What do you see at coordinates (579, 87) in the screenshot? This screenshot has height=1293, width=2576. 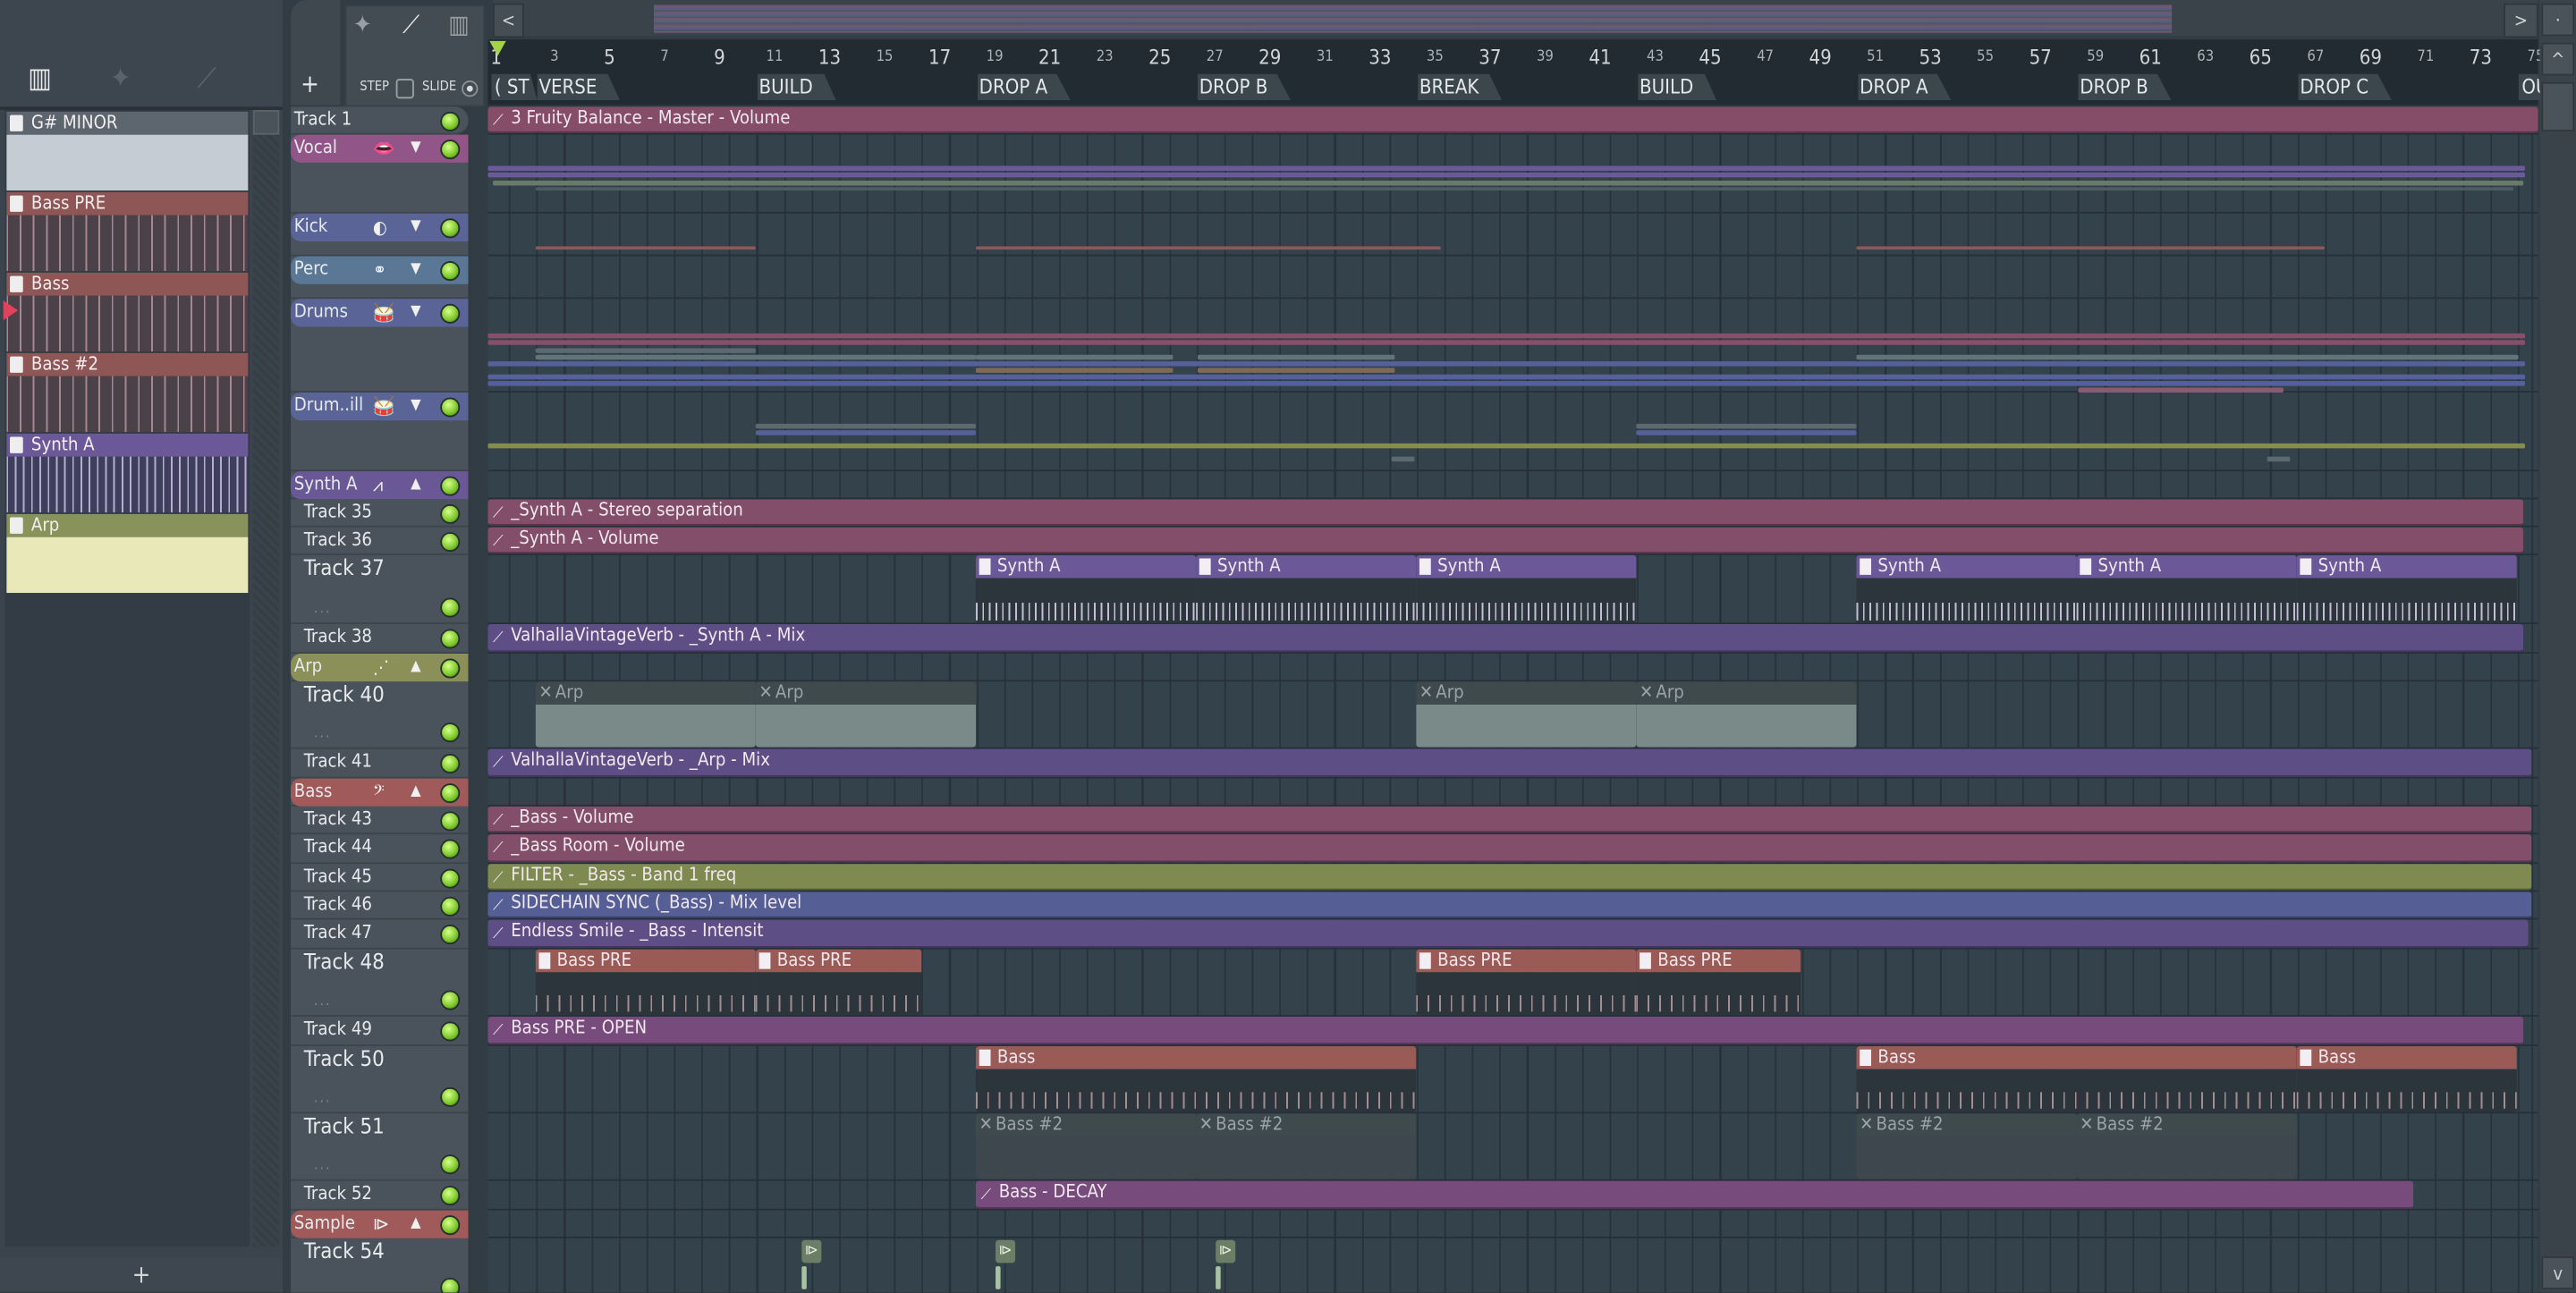 I see `time-marker: VERSE` at bounding box center [579, 87].